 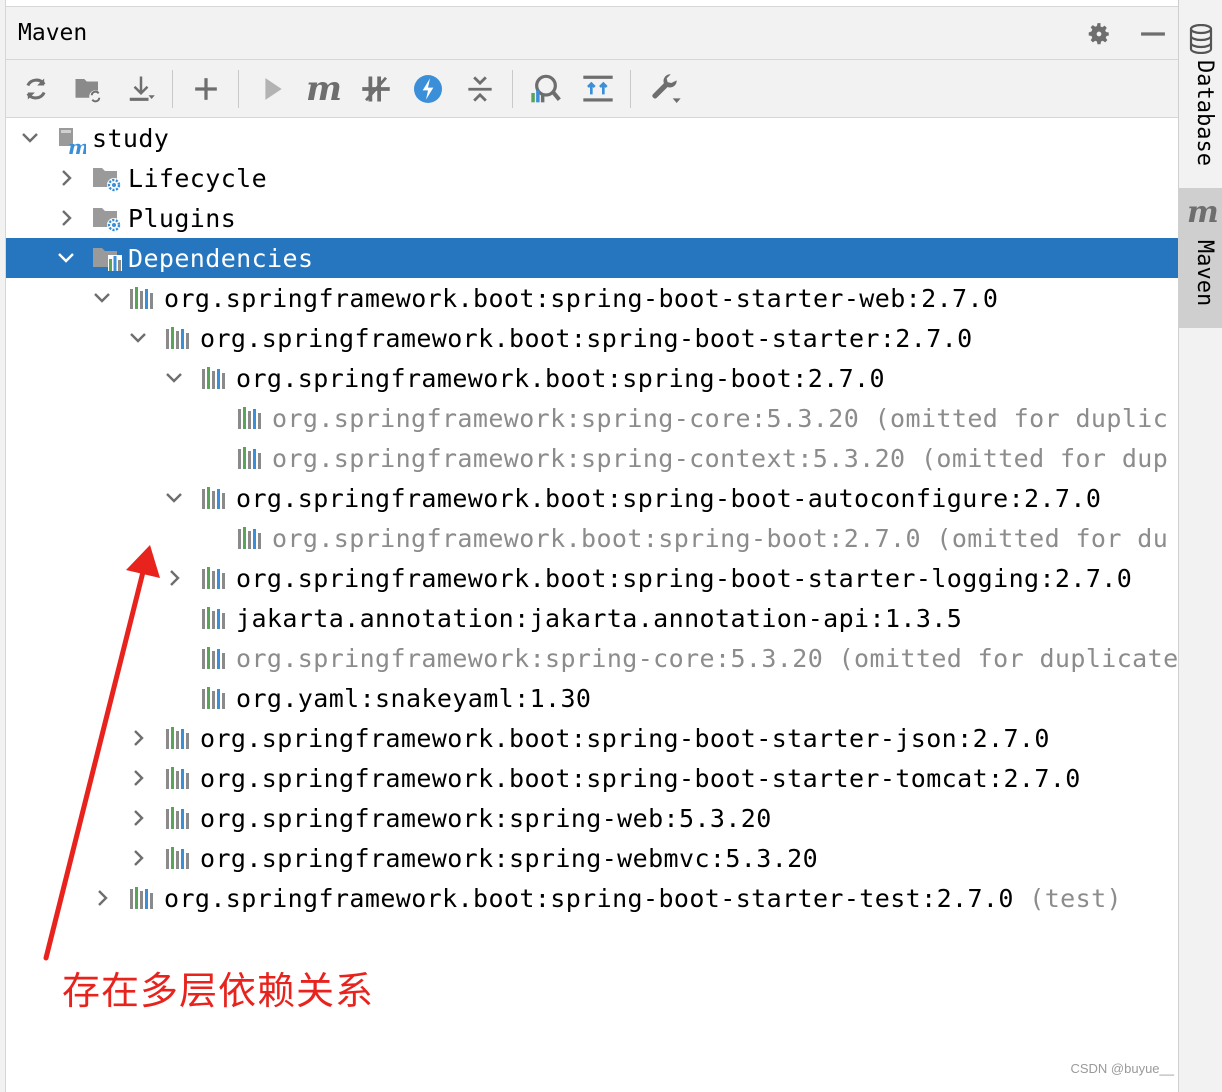 I want to click on watermark: CSDN @buyue__, so click(x=1122, y=1068).